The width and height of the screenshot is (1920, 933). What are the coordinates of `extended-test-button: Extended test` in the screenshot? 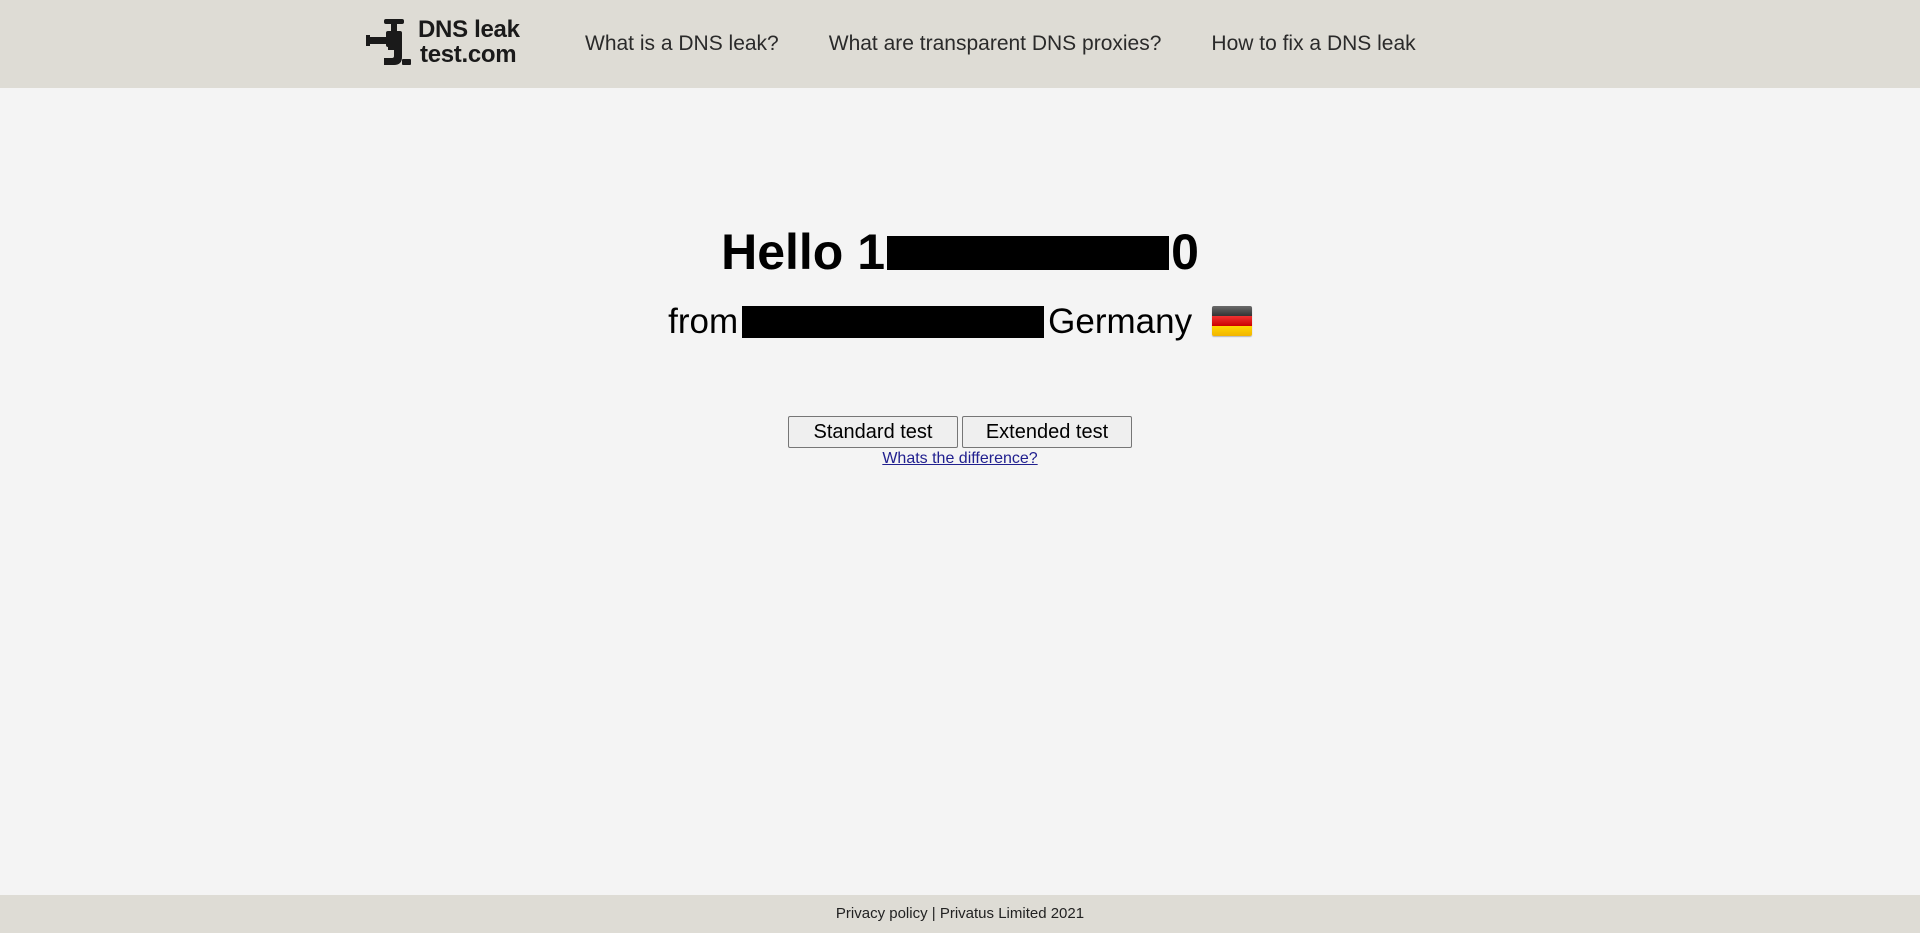 It's located at (1047, 432).